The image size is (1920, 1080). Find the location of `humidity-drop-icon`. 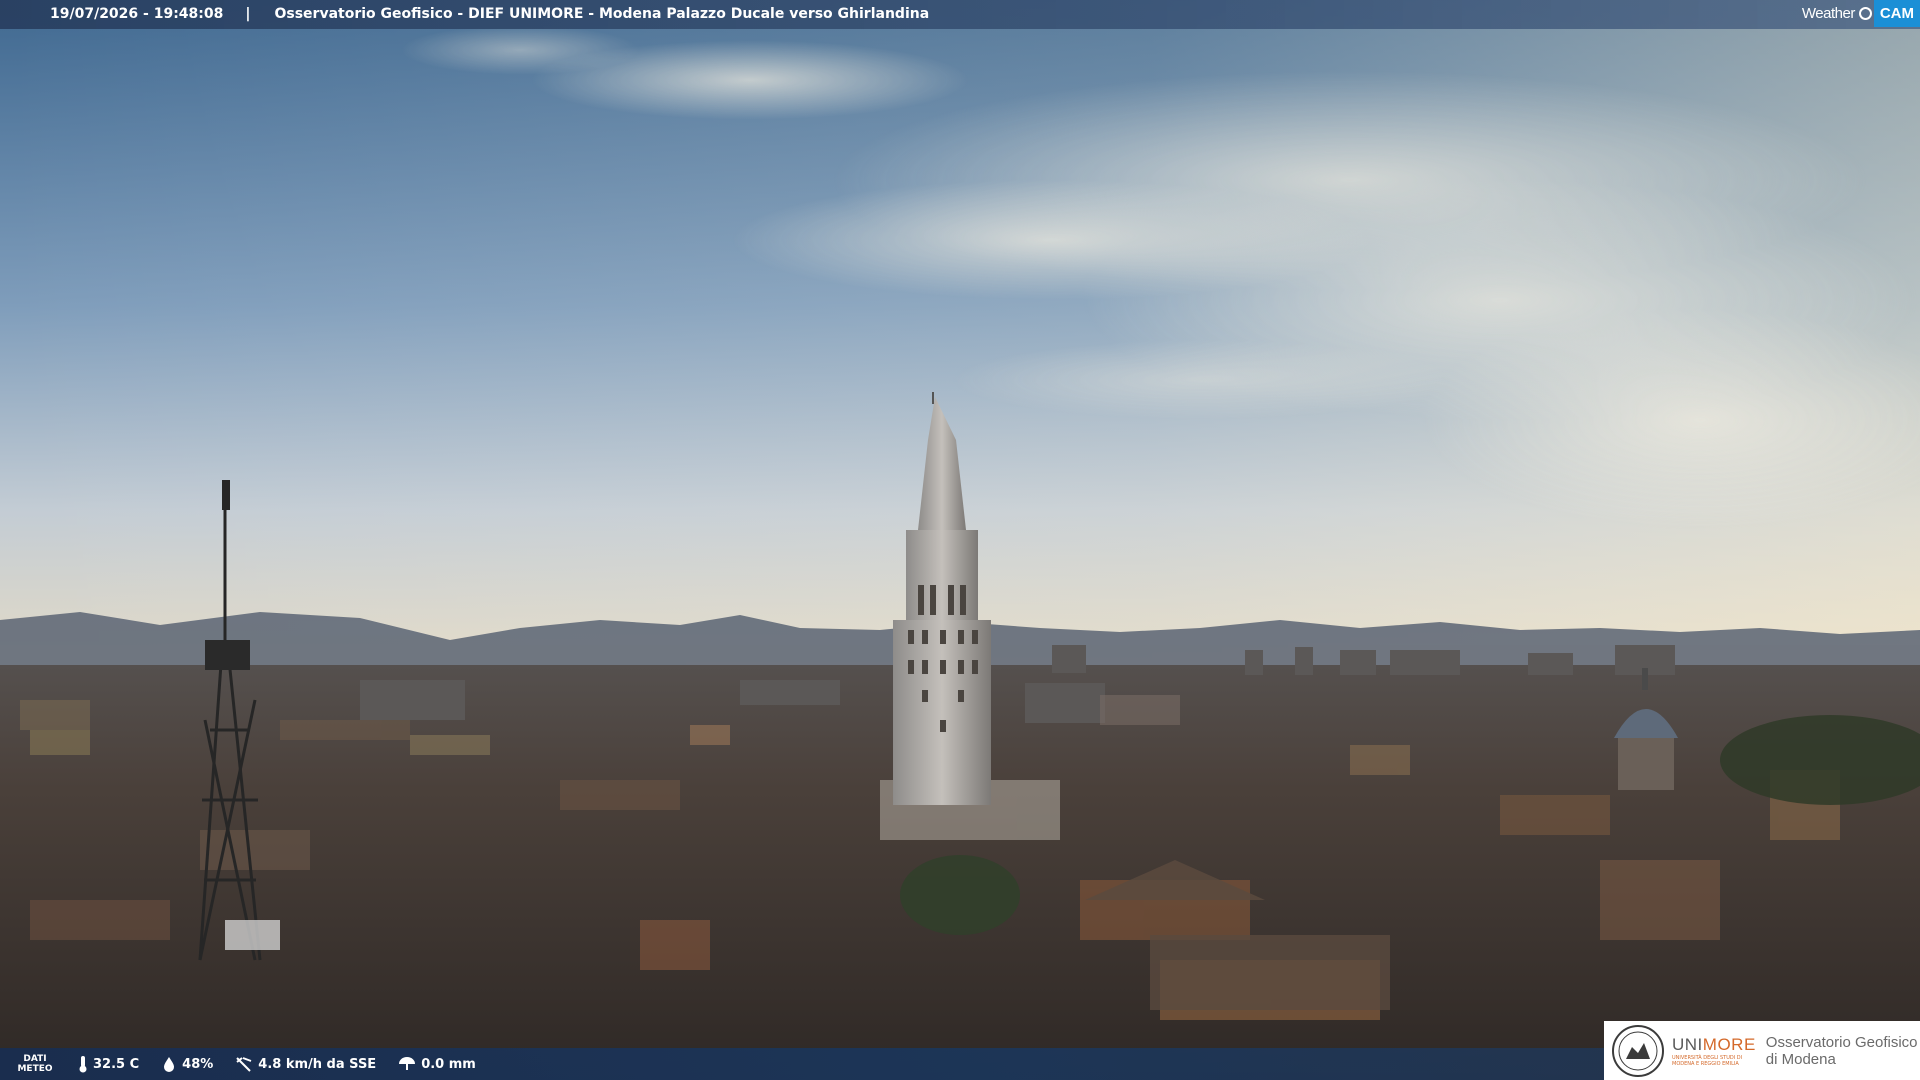

humidity-drop-icon is located at coordinates (169, 1064).